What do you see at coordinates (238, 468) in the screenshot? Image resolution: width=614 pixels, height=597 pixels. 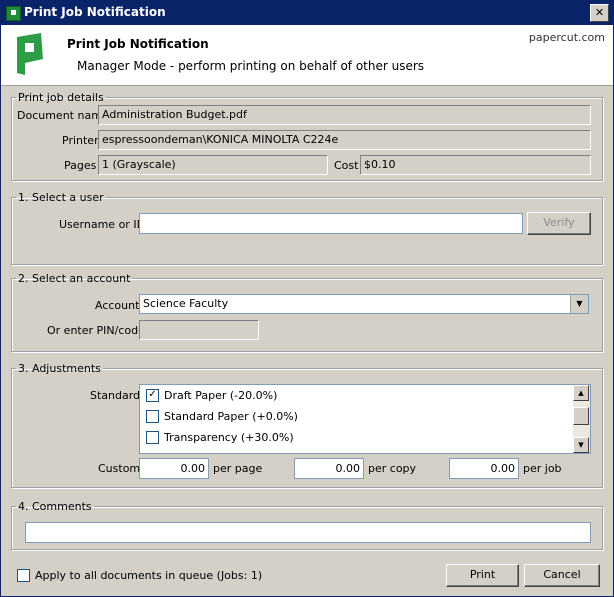 I see `per-page-label: per page` at bounding box center [238, 468].